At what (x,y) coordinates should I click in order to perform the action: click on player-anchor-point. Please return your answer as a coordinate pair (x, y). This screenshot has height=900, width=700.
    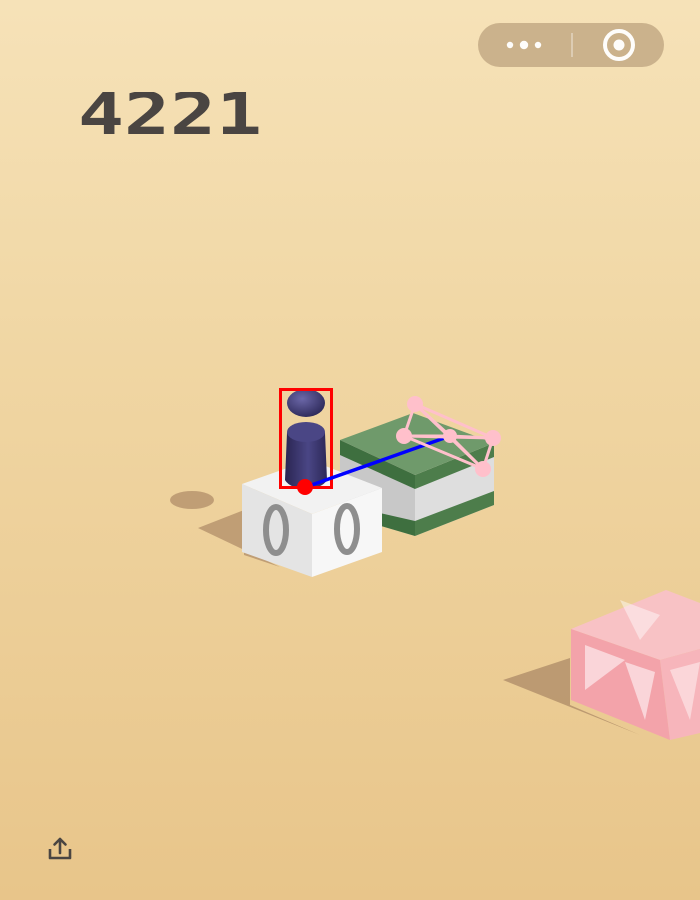
    Looking at the image, I should click on (305, 487).